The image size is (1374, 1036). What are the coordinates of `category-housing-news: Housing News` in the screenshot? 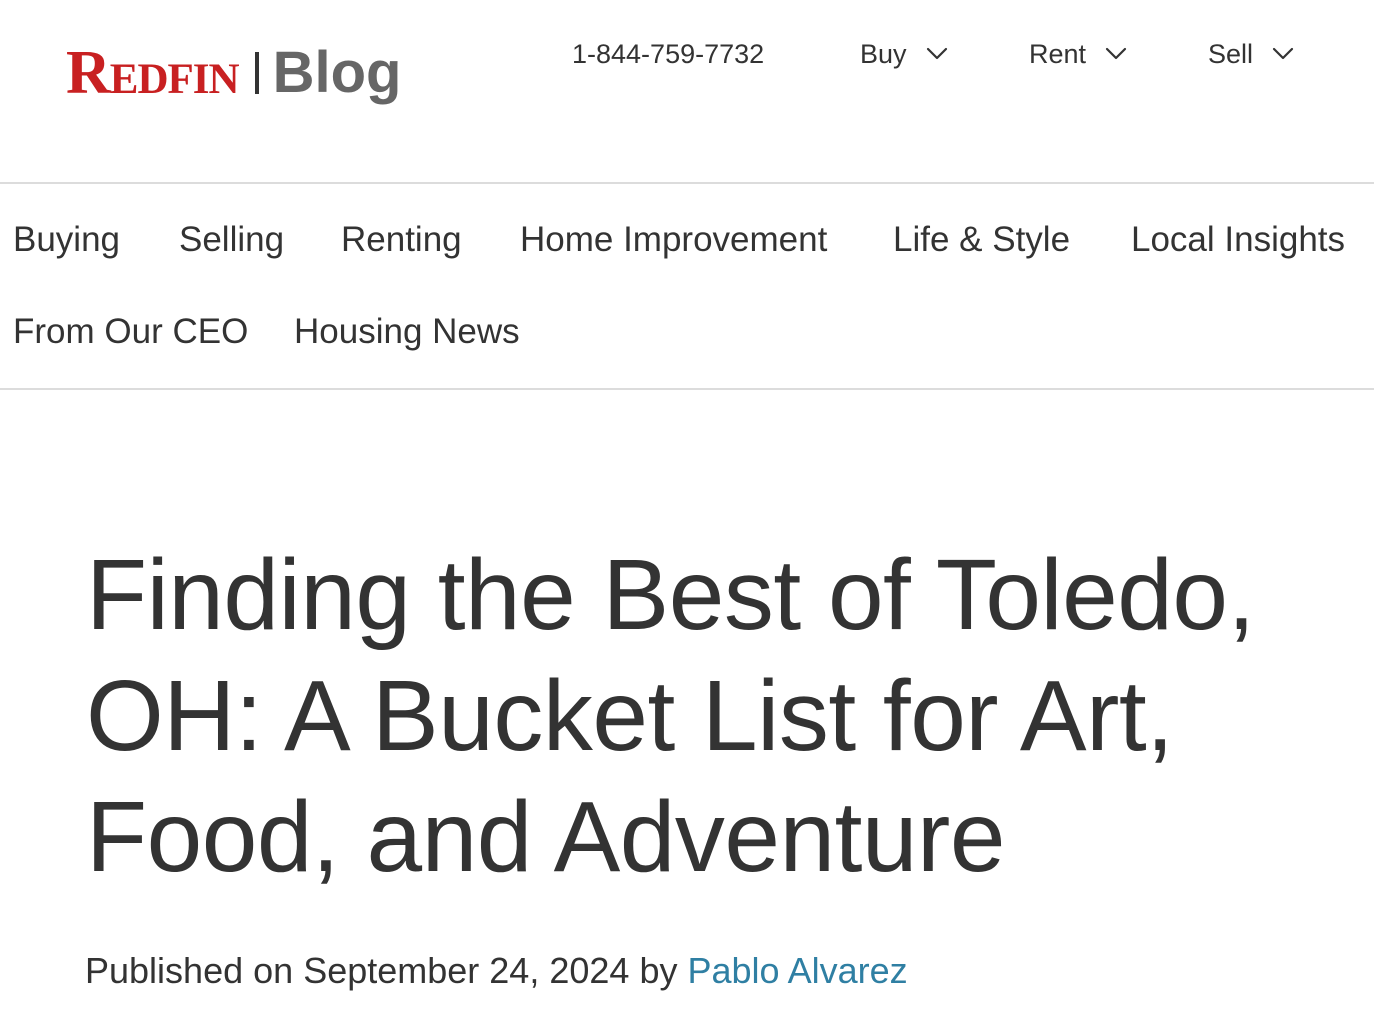 It's located at (407, 332).